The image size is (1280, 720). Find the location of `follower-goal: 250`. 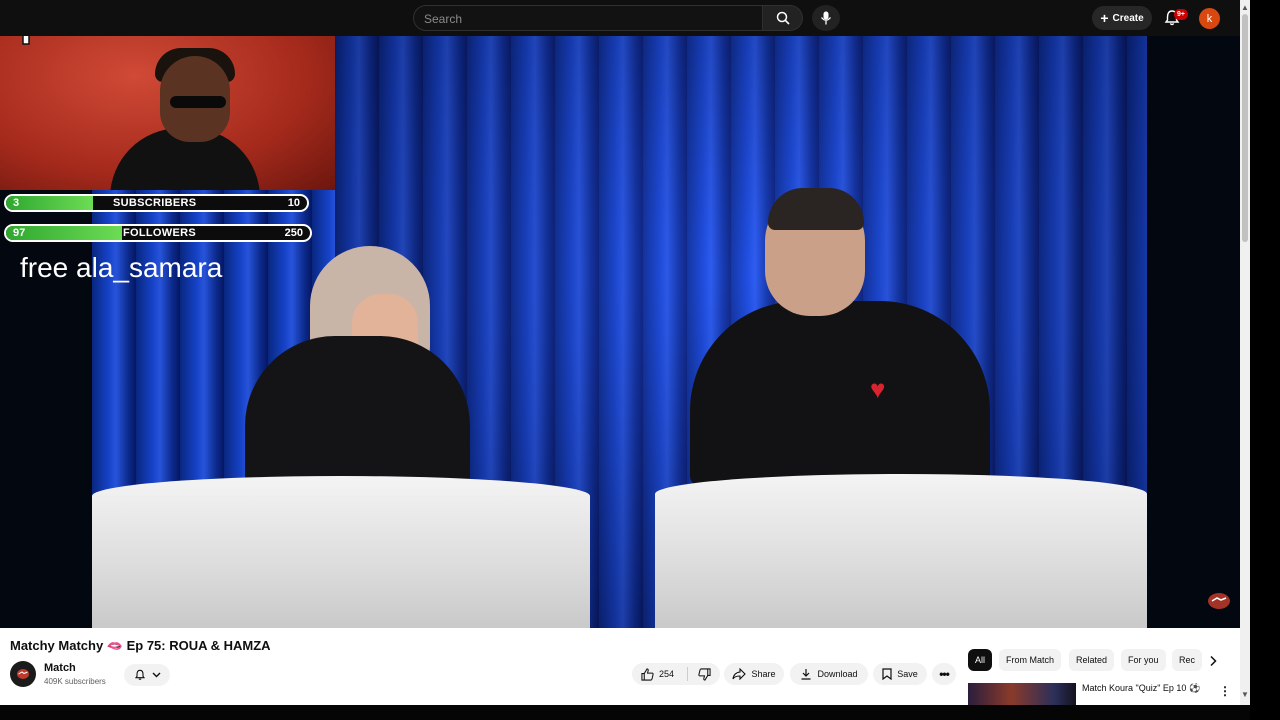

follower-goal: 250 is located at coordinates (293, 233).